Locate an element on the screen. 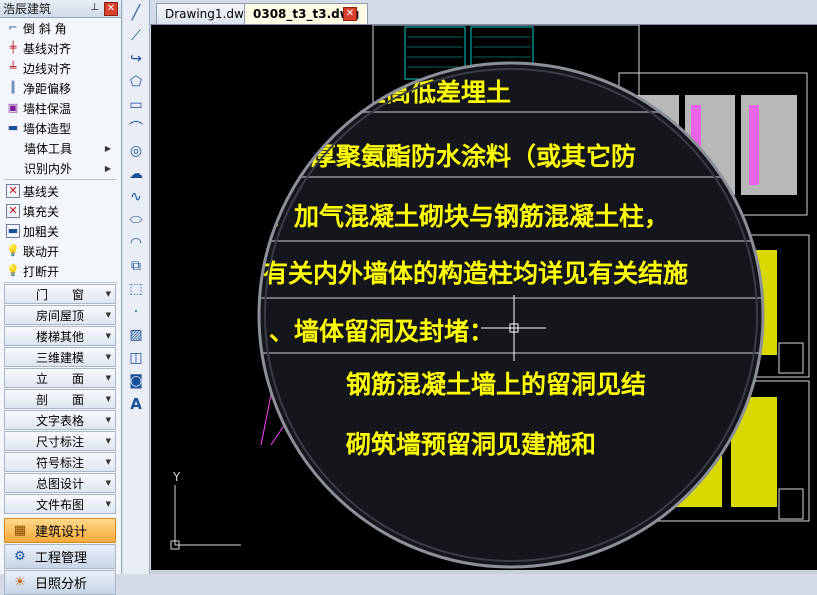 Image resolution: width=817 pixels, height=595 pixels. module-label: 日照分析 is located at coordinates (61, 584).